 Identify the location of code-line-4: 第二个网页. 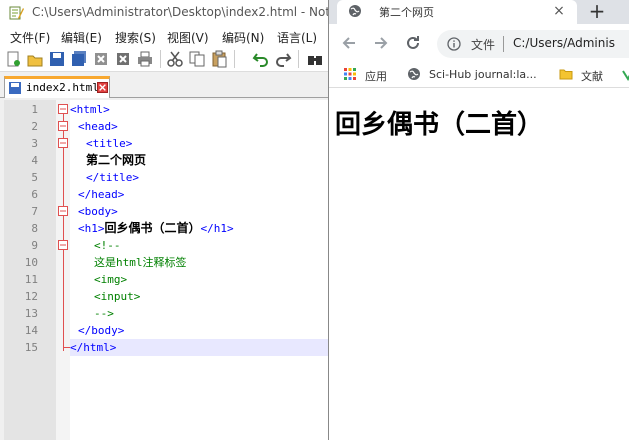
(116, 160).